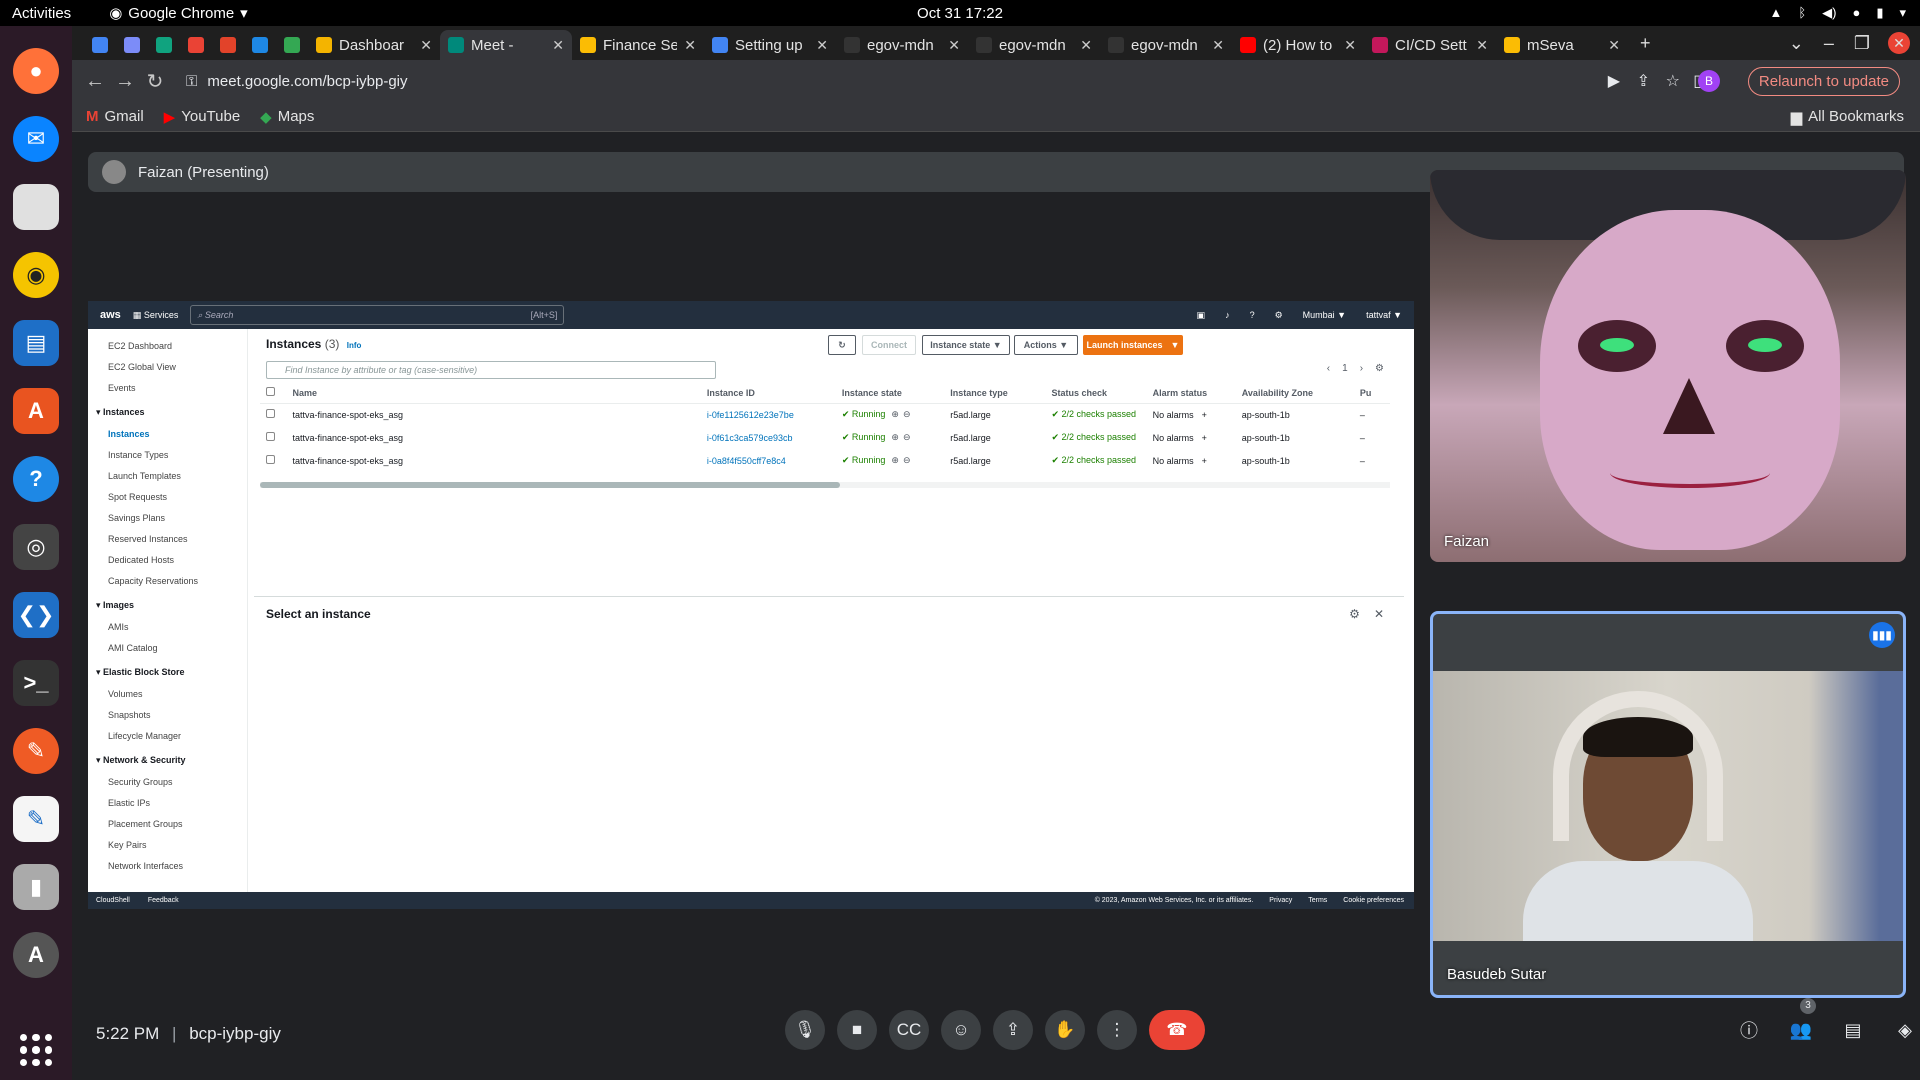  Describe the element at coordinates (1862, 43) in the screenshot. I see `restore-icon: ❐` at that location.